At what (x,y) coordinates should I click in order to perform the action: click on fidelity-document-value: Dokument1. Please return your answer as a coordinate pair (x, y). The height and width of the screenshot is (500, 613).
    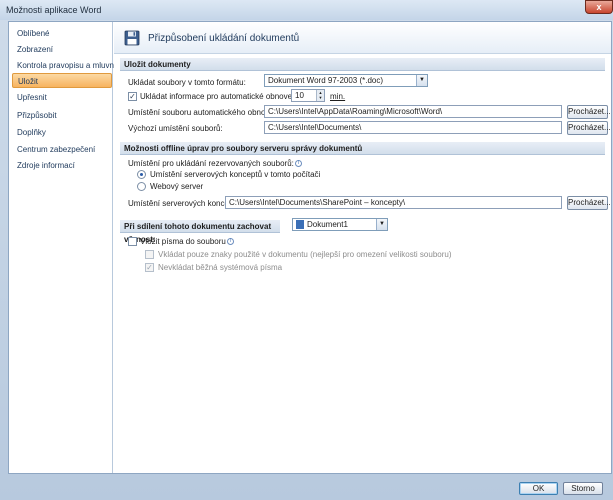
    Looking at the image, I should click on (327, 224).